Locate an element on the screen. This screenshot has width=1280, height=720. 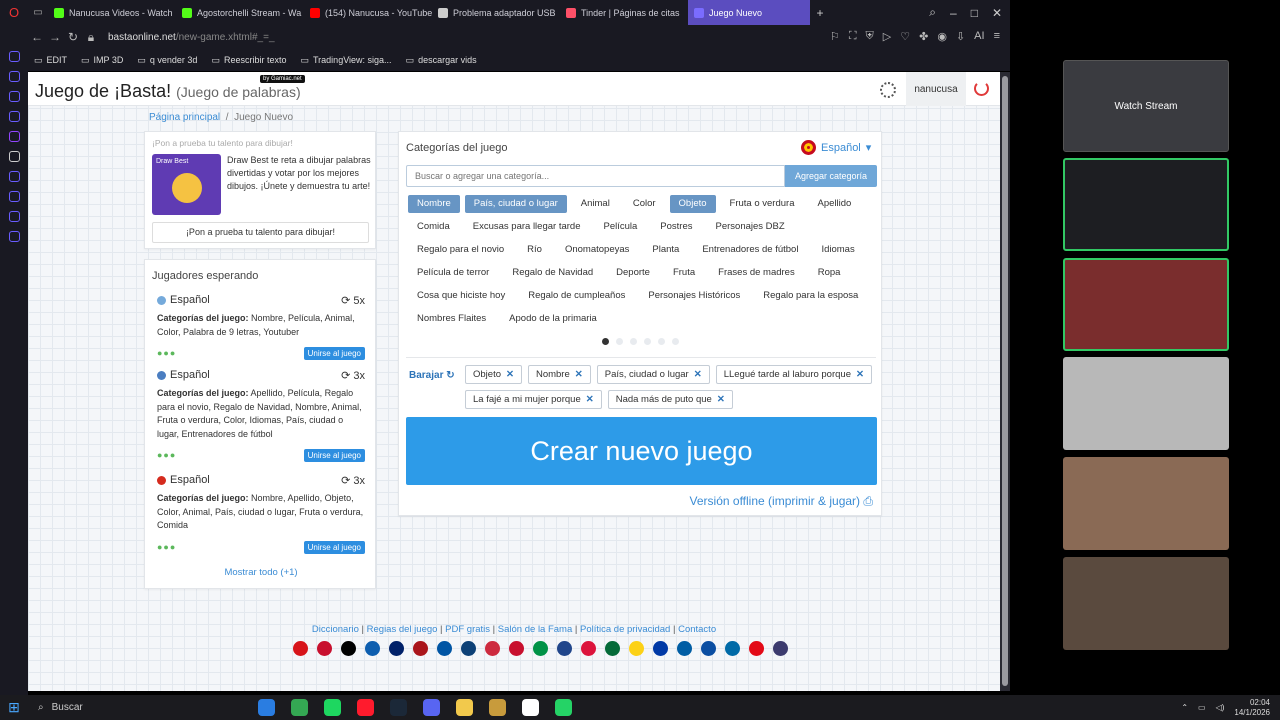
category-chip: Regalo de Navidad is located at coordinates (552, 273).